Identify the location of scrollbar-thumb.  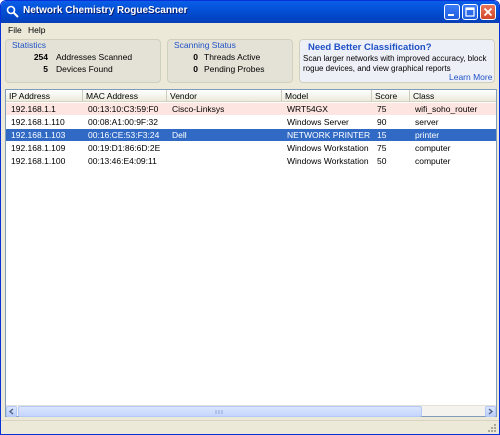
(220, 411).